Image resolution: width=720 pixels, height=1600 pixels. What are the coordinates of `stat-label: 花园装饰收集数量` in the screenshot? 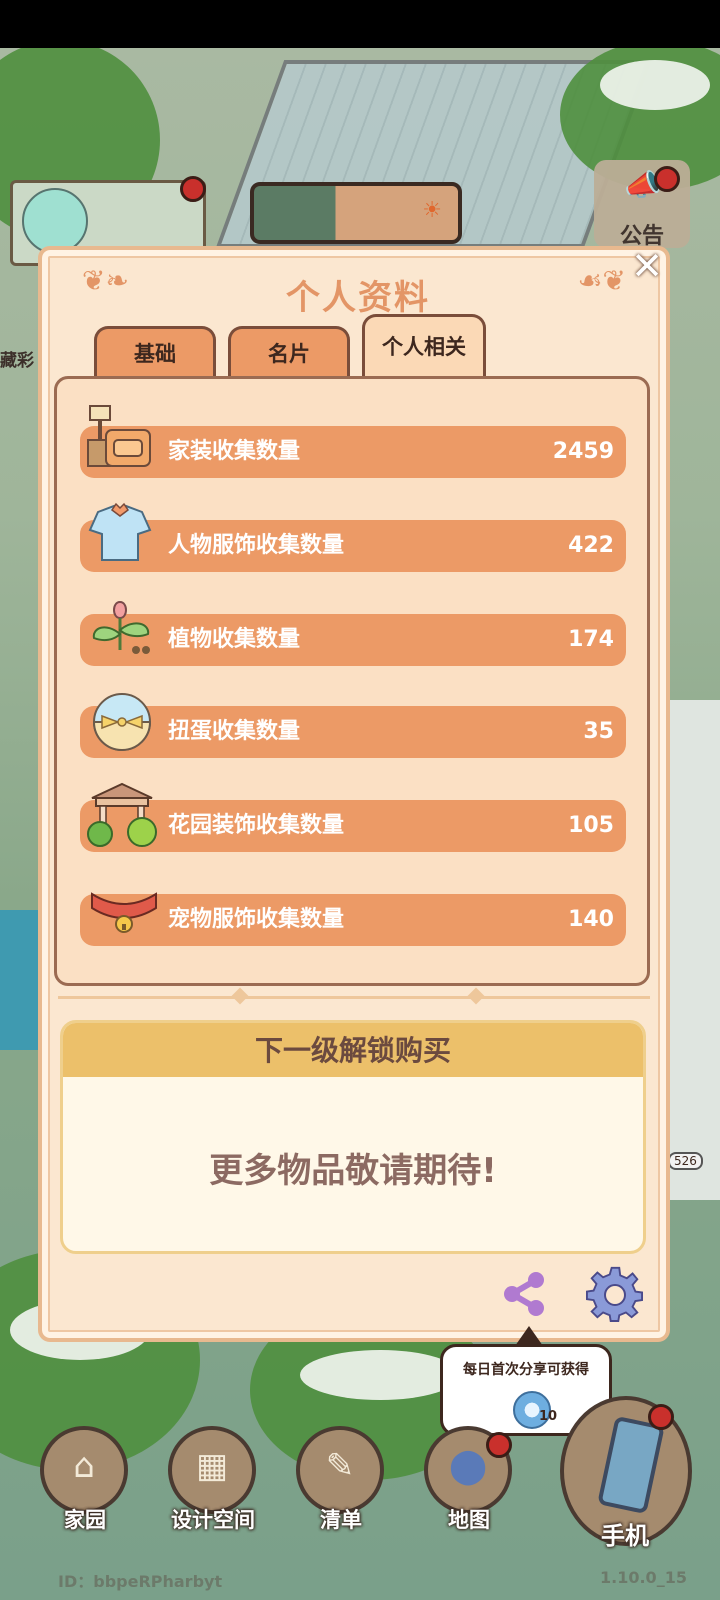 It's located at (256, 825).